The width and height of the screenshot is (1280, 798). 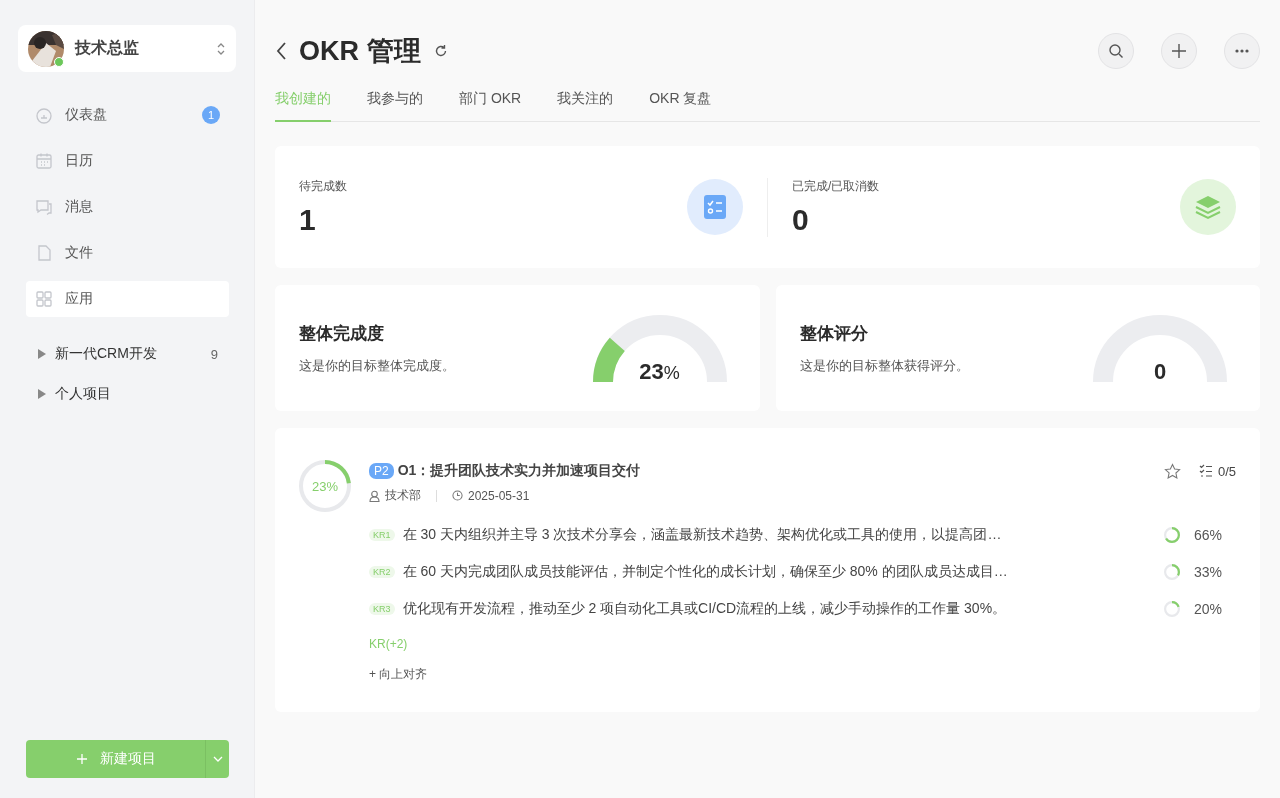 I want to click on sidebar-item: 日历, so click(x=127, y=161).